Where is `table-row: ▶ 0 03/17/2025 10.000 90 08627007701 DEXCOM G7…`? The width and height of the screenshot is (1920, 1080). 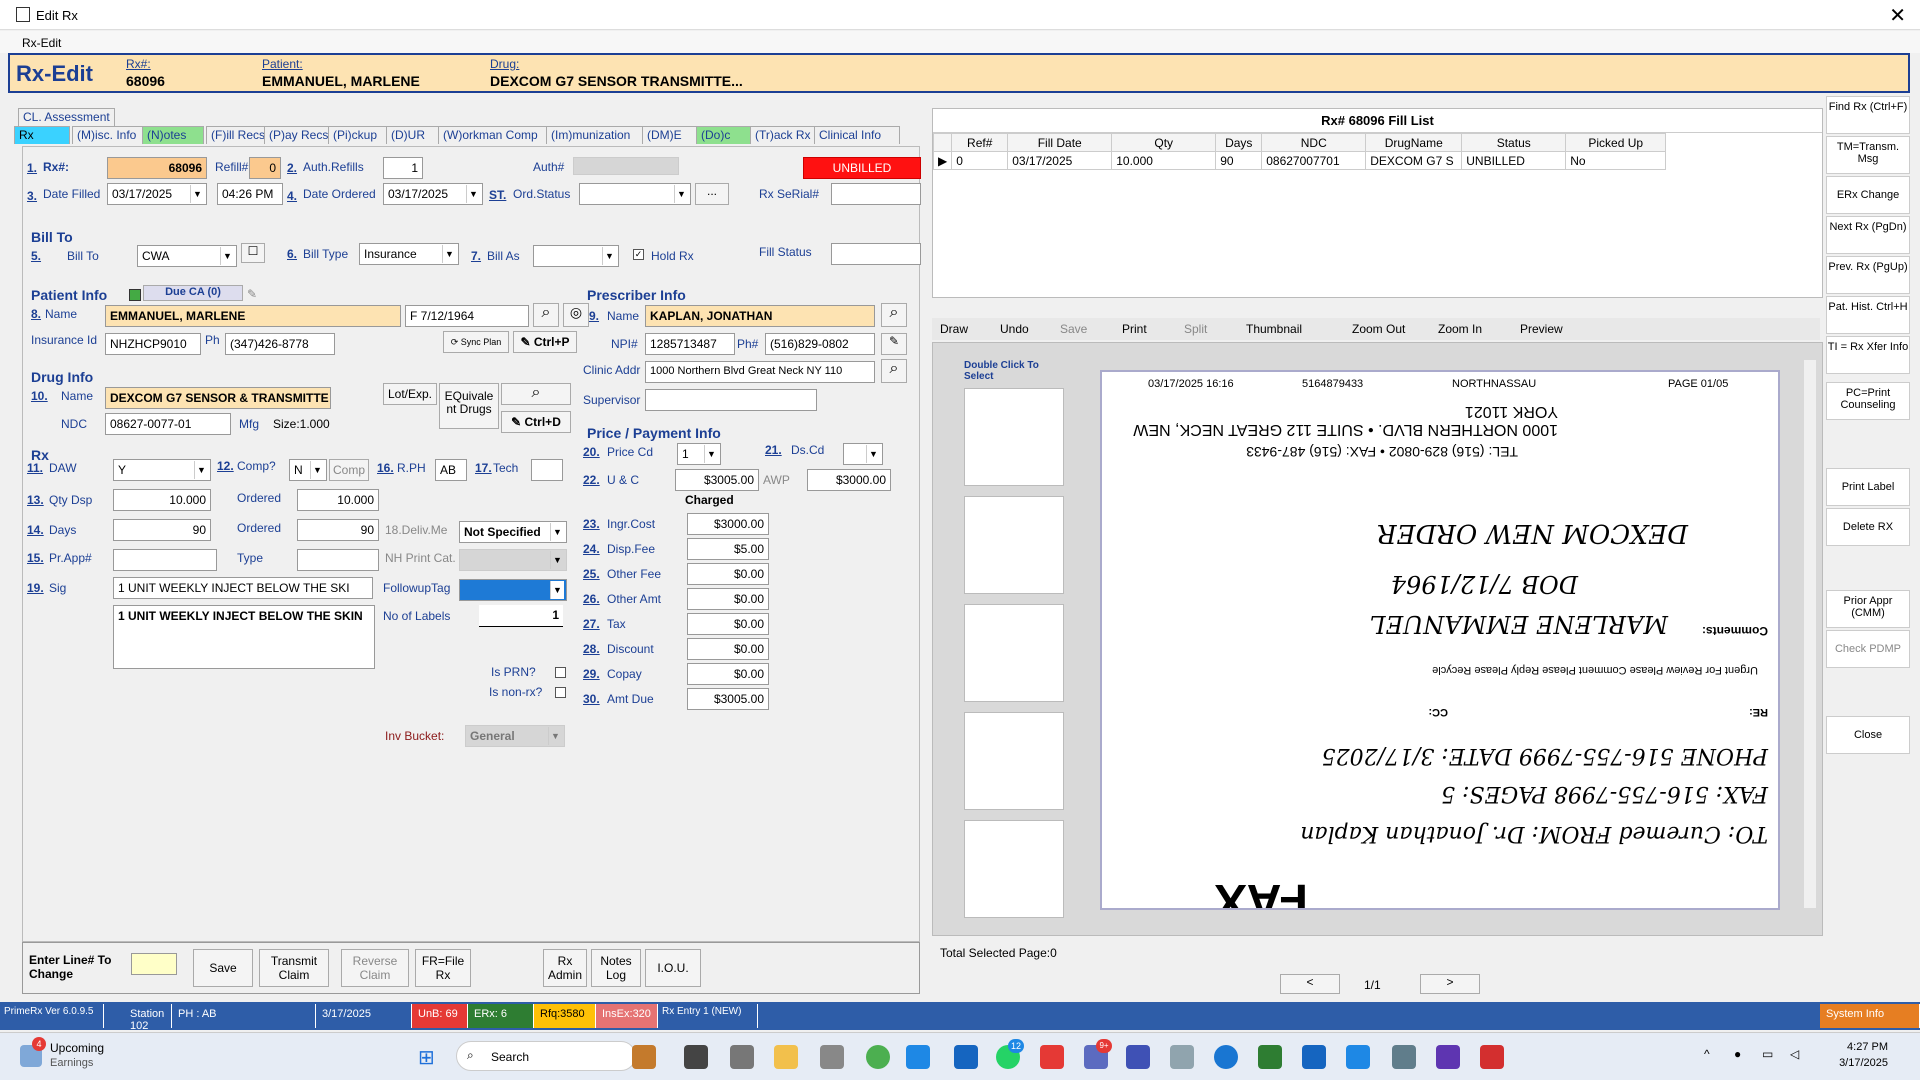 table-row: ▶ 0 03/17/2025 10.000 90 08627007701 DEXCOM G7… is located at coordinates (1299, 160).